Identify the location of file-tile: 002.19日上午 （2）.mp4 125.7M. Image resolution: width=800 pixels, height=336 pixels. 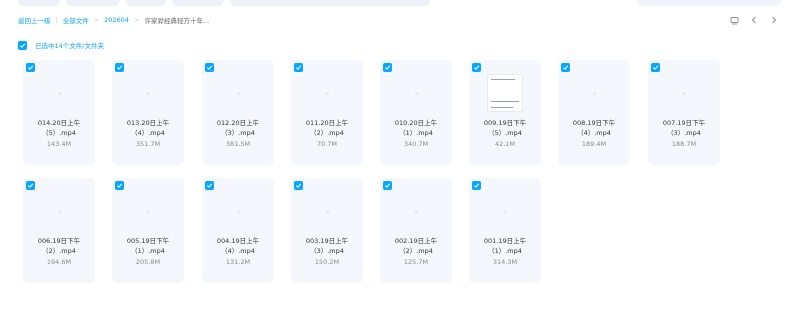
(416, 230).